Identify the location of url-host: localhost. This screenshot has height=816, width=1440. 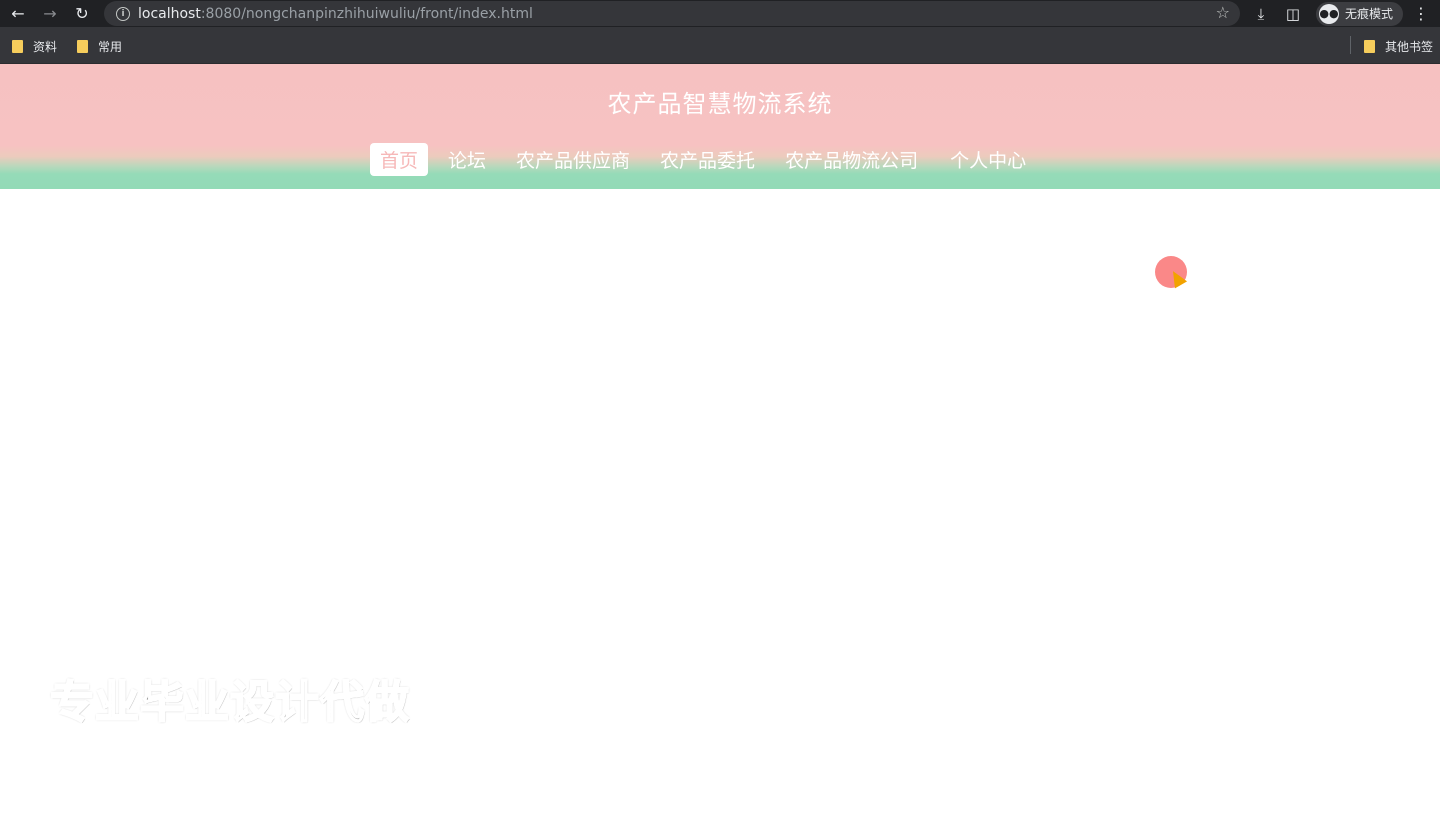
(169, 13).